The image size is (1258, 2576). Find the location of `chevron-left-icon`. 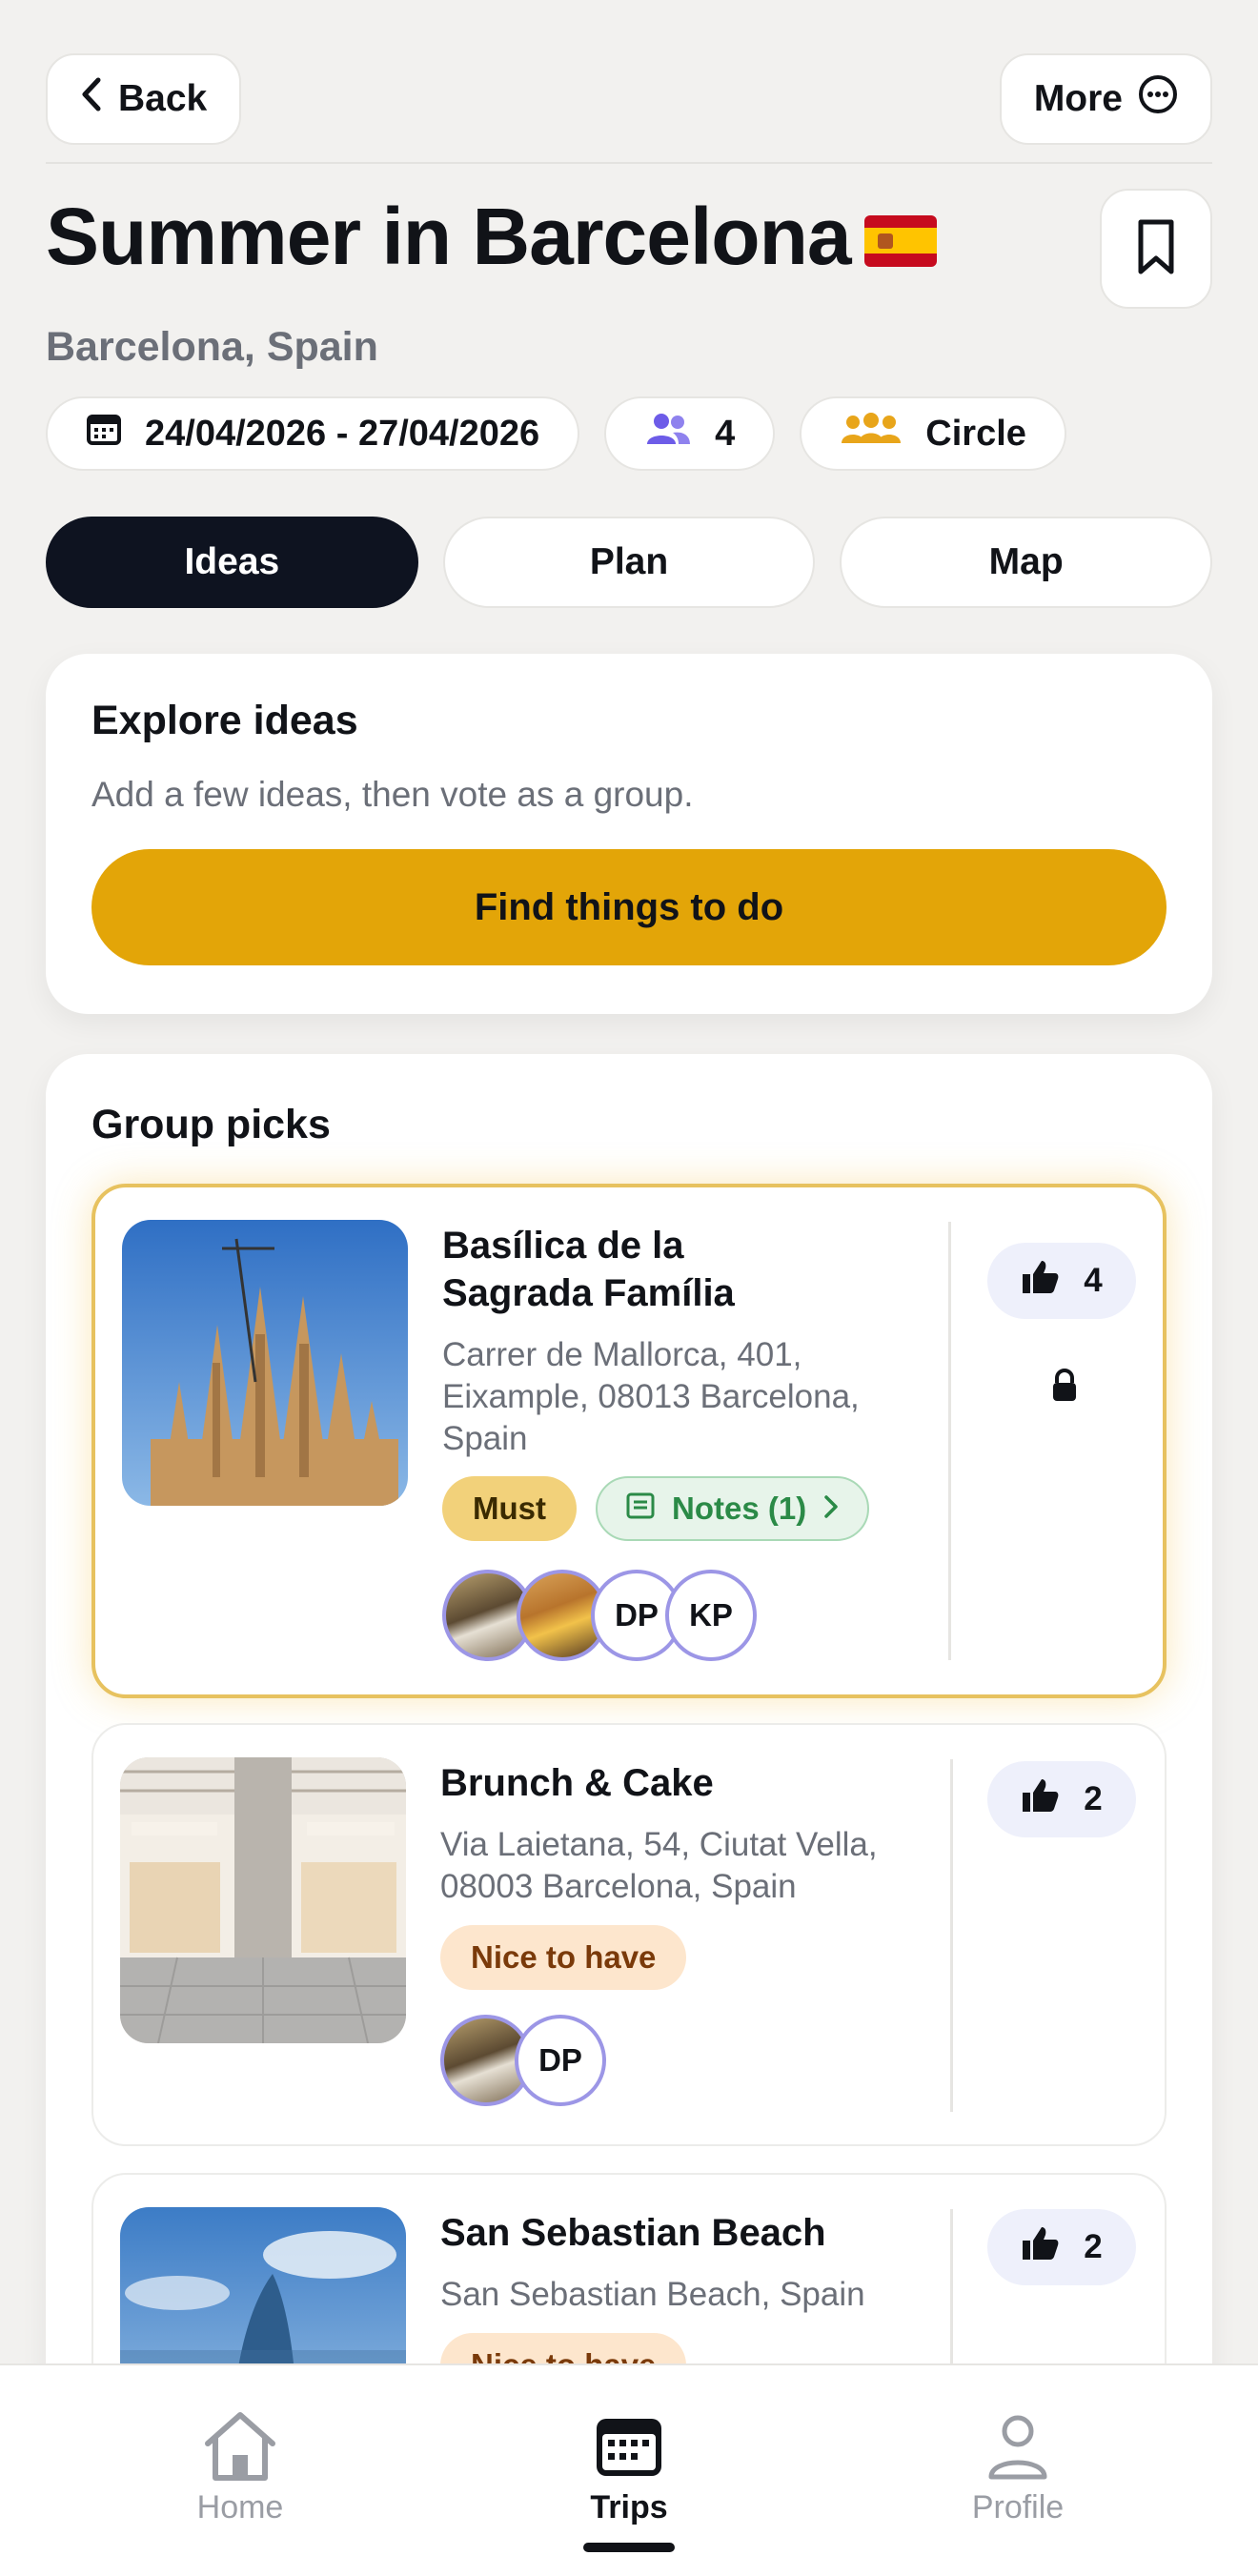

chevron-left-icon is located at coordinates (91, 99).